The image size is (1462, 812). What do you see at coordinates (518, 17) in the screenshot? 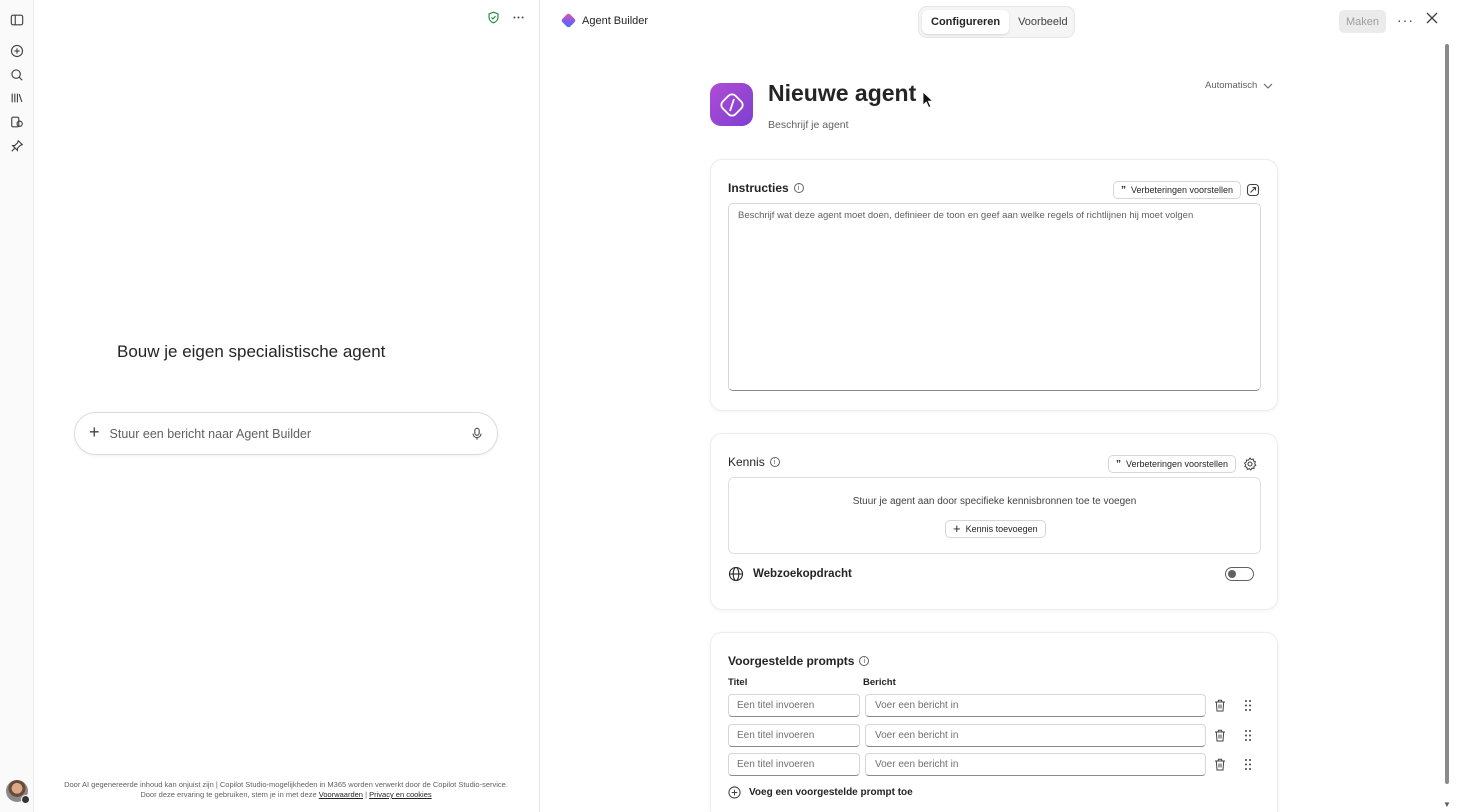
I see `more-options-icon` at bounding box center [518, 17].